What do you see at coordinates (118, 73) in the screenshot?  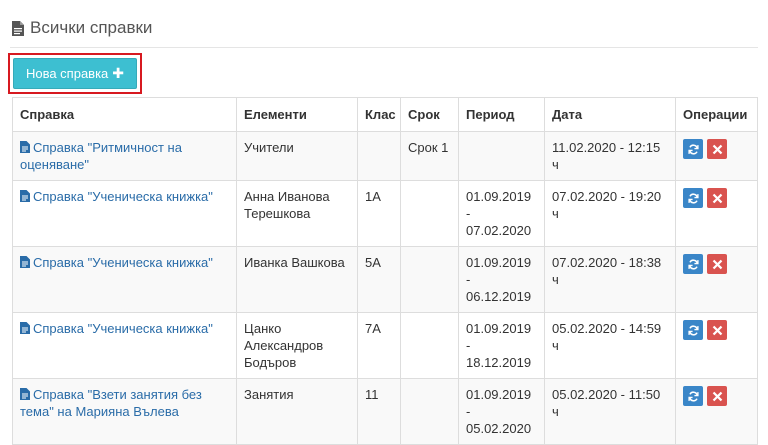 I see `plus-icon: ✚` at bounding box center [118, 73].